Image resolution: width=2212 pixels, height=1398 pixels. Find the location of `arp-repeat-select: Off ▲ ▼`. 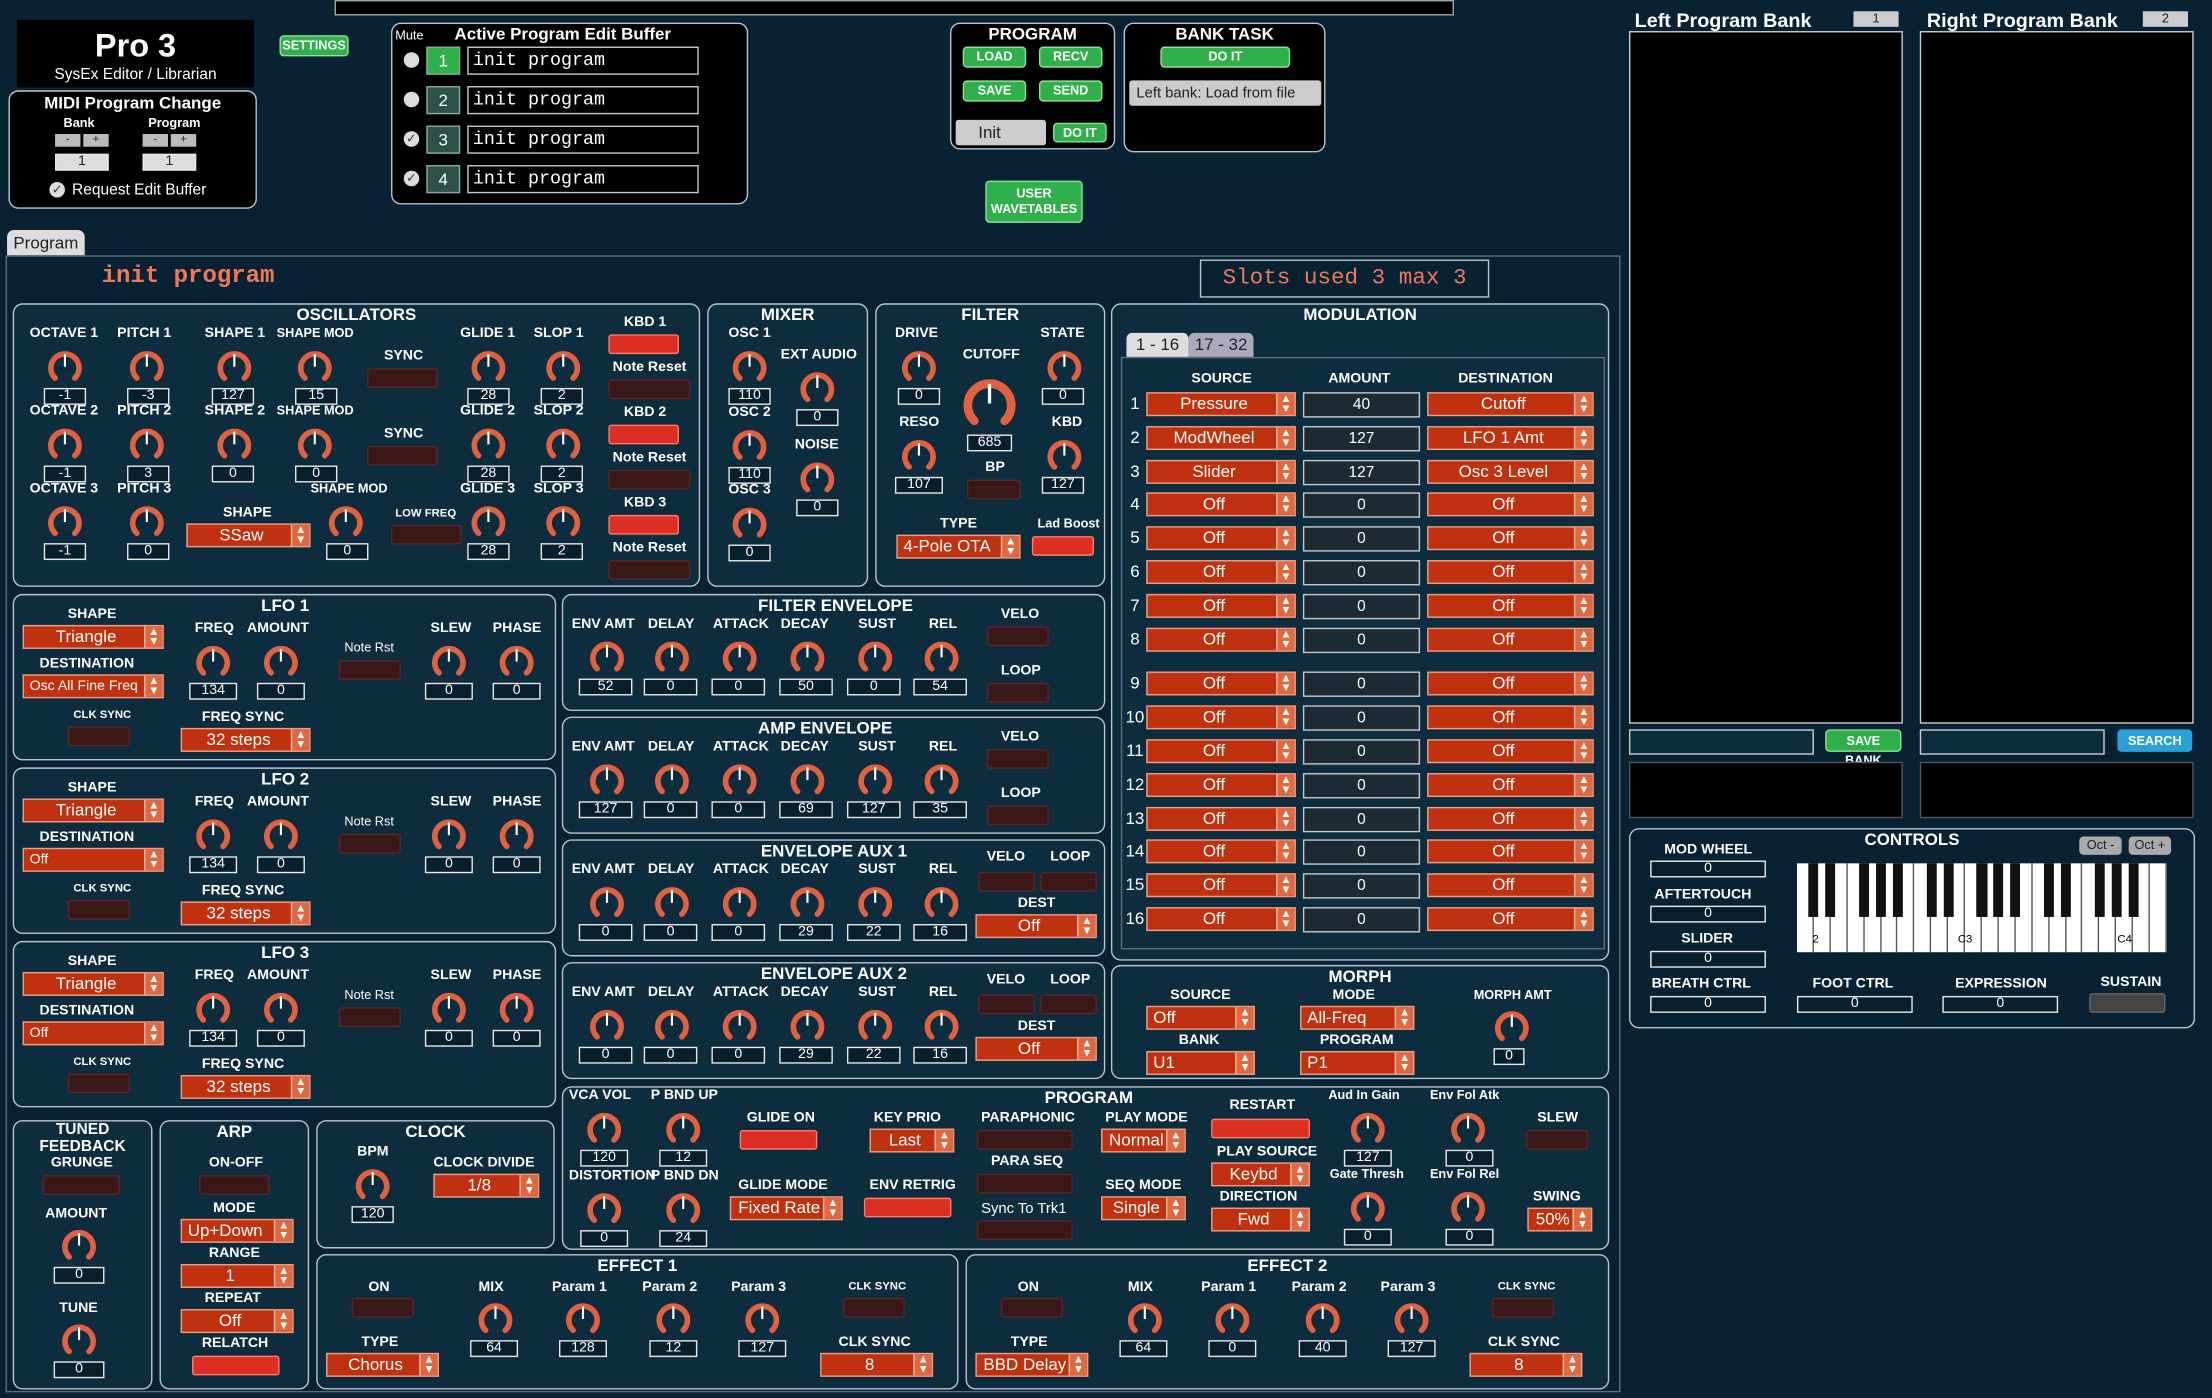

arp-repeat-select: Off ▲ ▼ is located at coordinates (237, 1321).